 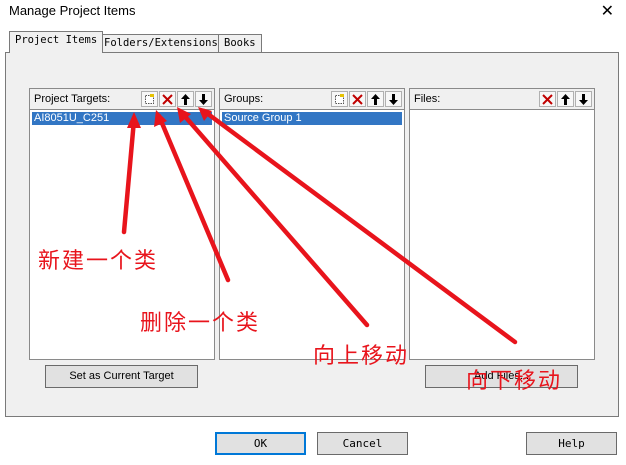 I want to click on move-file-down-button, so click(x=583, y=99).